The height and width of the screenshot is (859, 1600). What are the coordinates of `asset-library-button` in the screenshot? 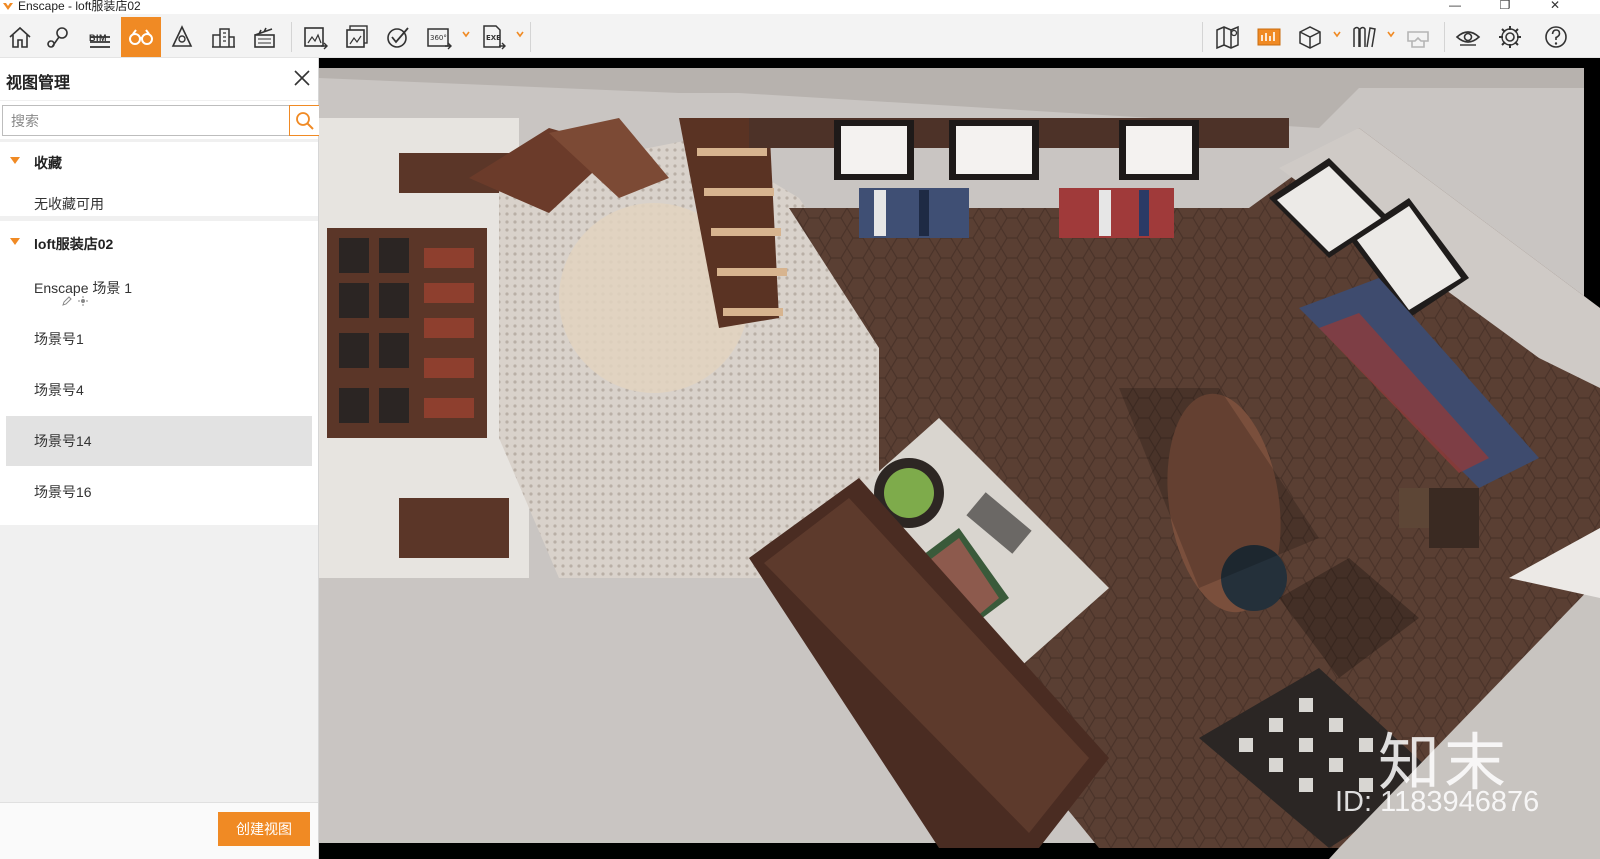 It's located at (182, 37).